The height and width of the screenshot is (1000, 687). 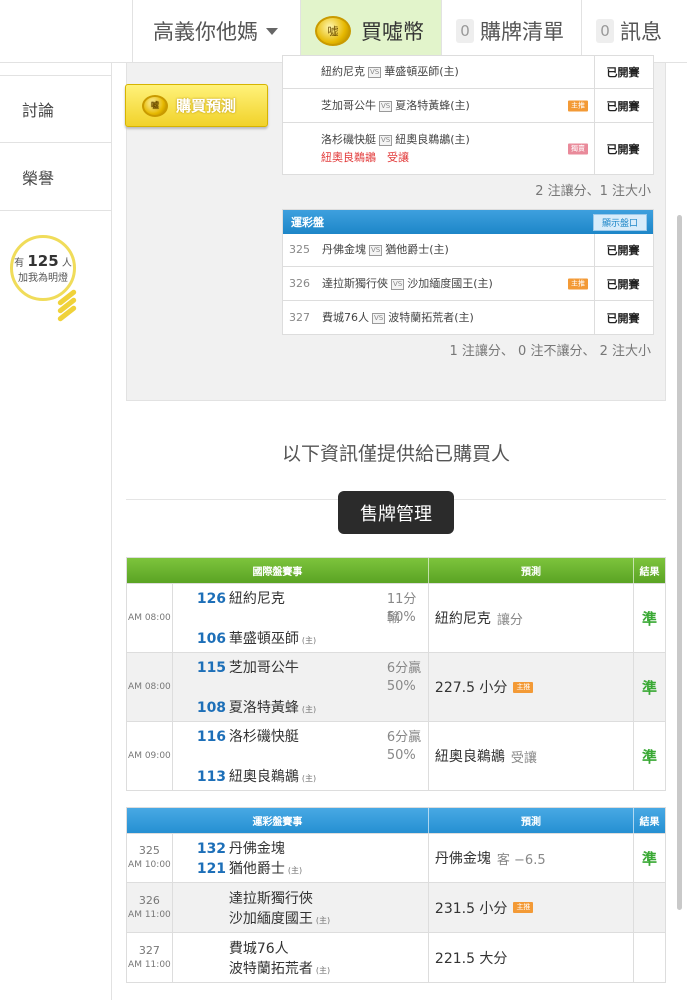 What do you see at coordinates (301, 687) in the screenshot?
I see `matchup: 115 芝加哥公牛 108 夏洛特黃蜂 (主) 6分贏 50%` at bounding box center [301, 687].